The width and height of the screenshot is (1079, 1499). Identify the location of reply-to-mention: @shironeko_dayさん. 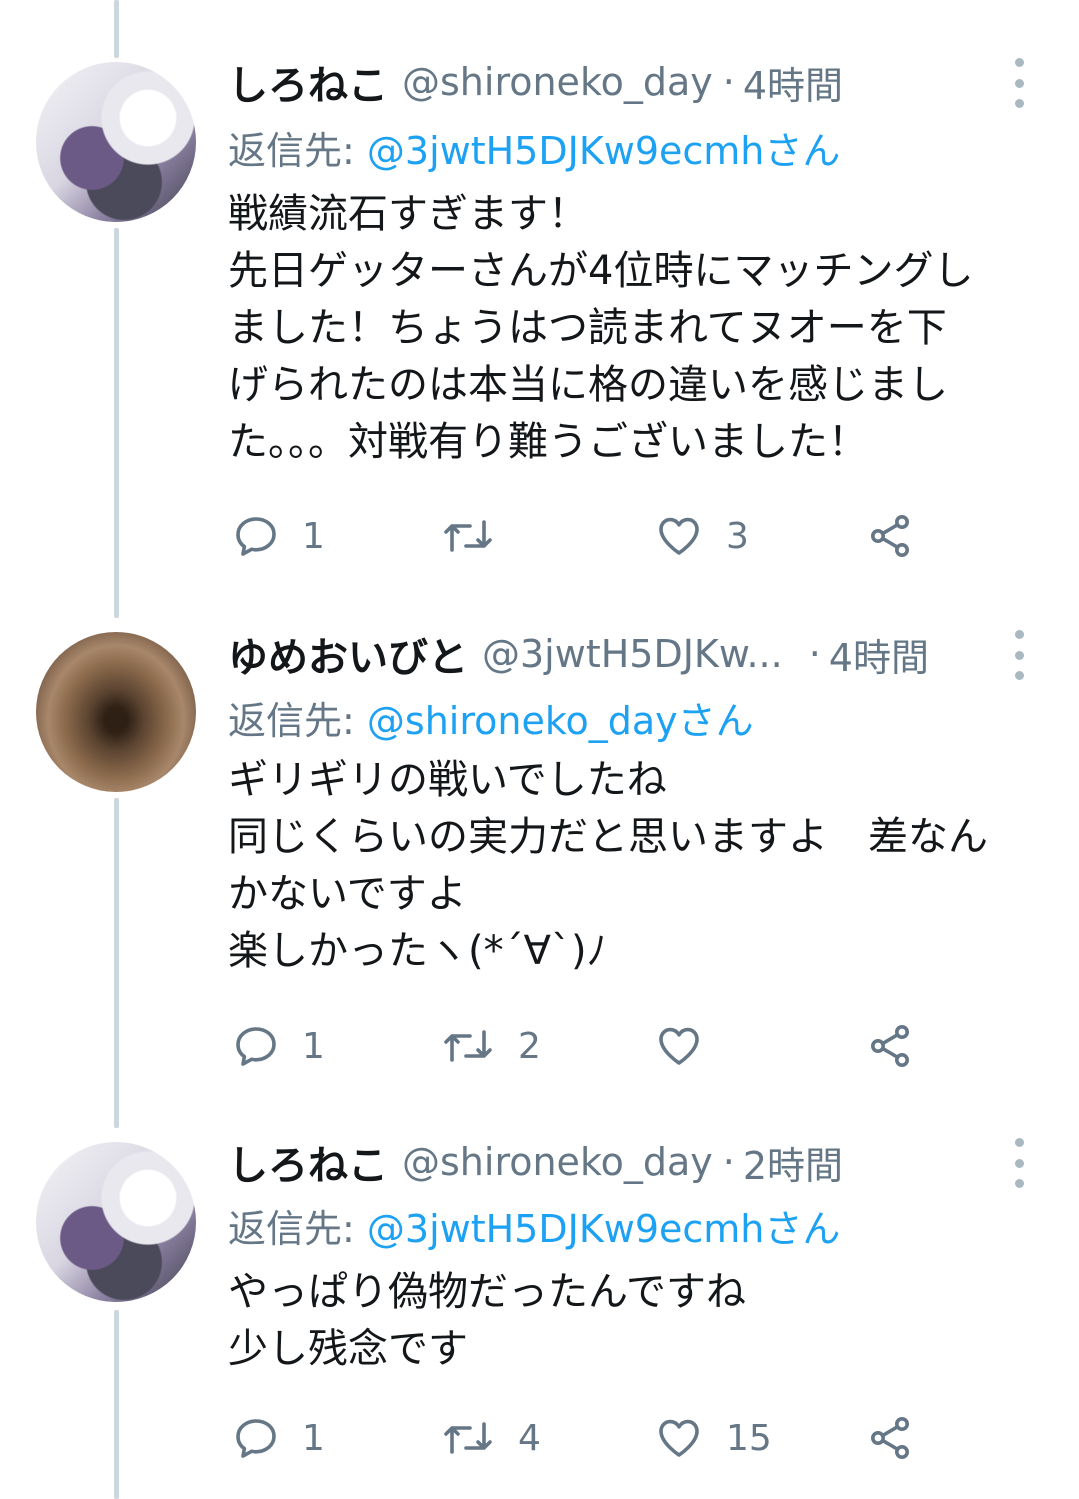
(560, 721).